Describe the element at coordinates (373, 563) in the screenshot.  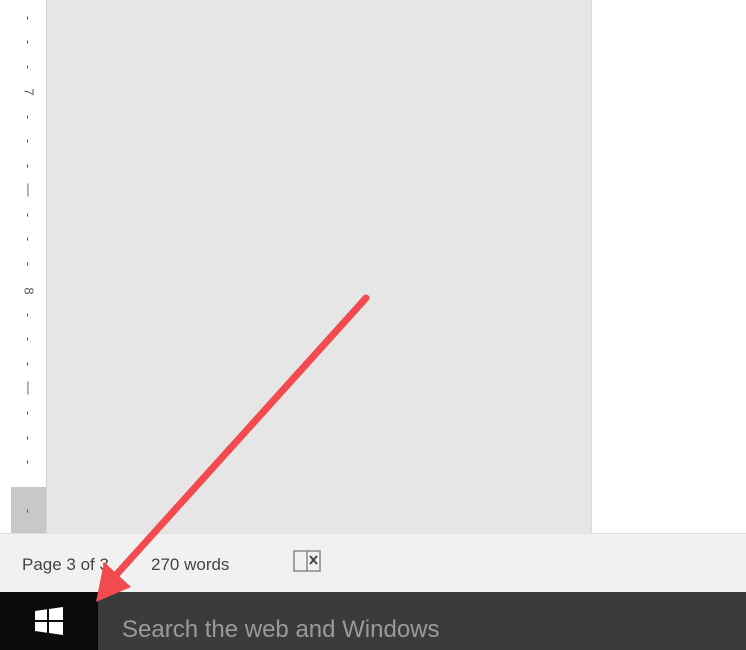
I see `status-bar: Page 3 of 3 270 words` at that location.